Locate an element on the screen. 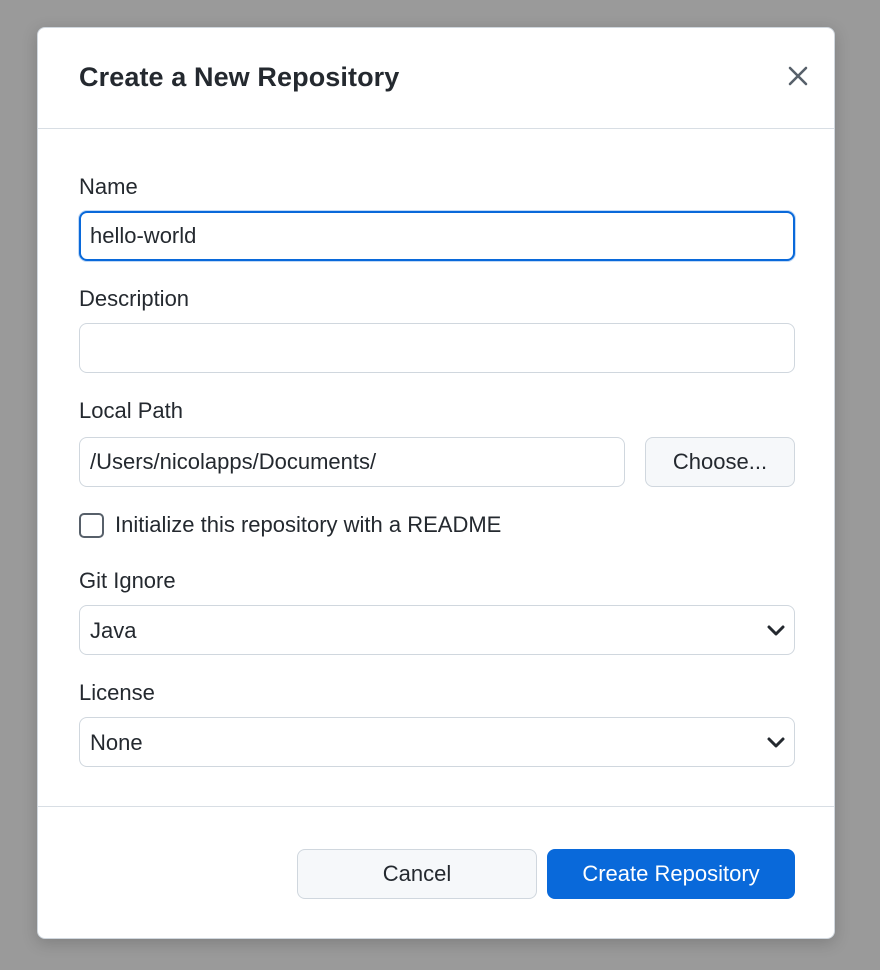 This screenshot has width=880, height=970. dialog-header: Create a New Repository is located at coordinates (436, 78).